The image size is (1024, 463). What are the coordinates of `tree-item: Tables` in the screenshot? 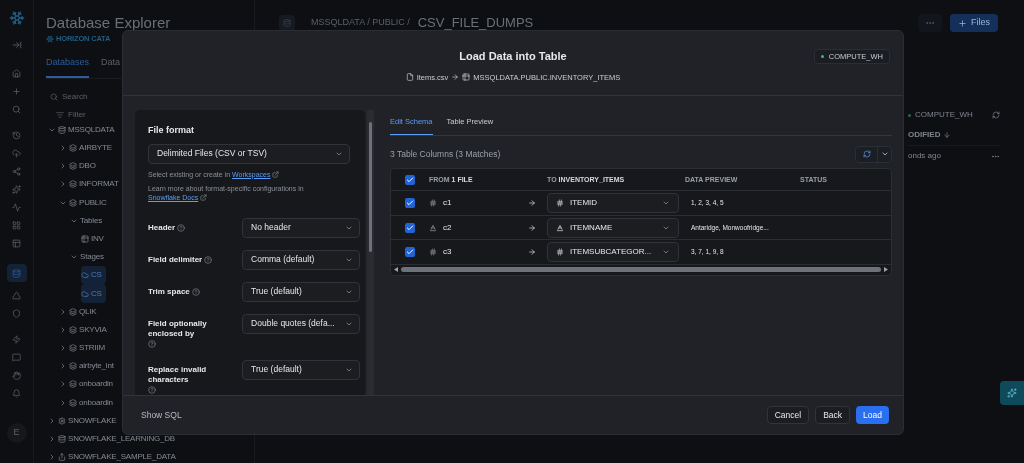 It's located at (88, 220).